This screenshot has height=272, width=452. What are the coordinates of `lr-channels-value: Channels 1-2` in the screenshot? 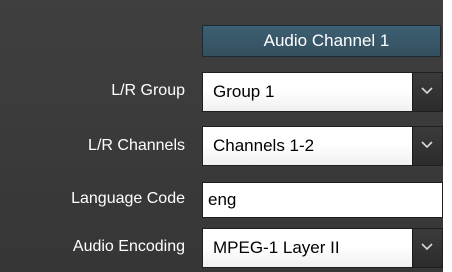 It's located at (264, 145).